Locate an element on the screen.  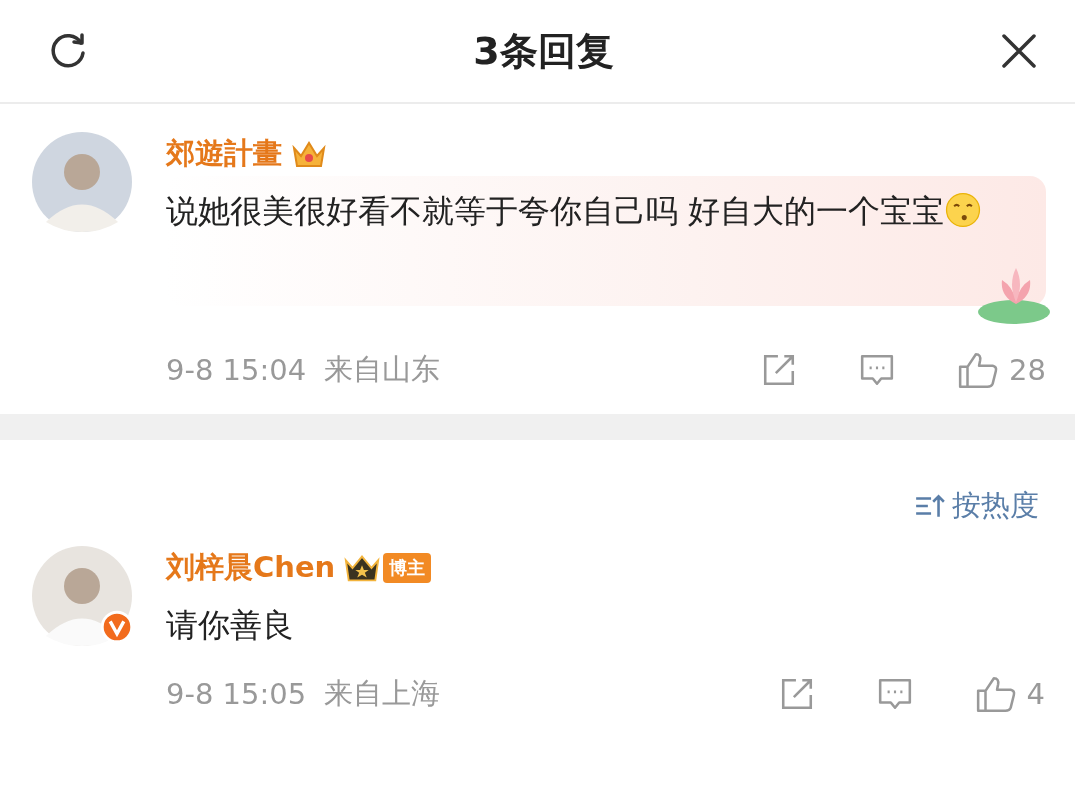
comment-time: 9-8 15:04 is located at coordinates (236, 370).